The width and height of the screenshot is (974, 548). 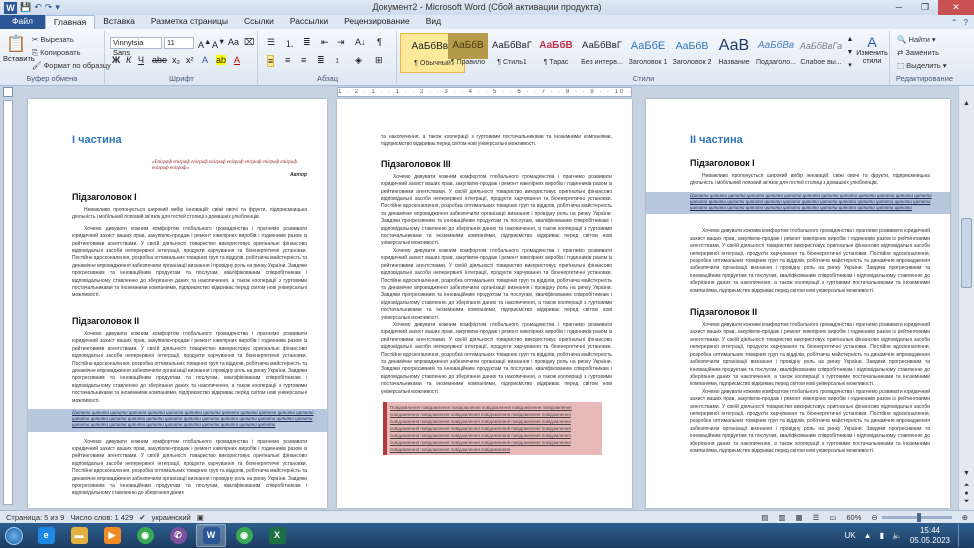 What do you see at coordinates (8, 302) in the screenshot?
I see `vertical-ruler` at bounding box center [8, 302].